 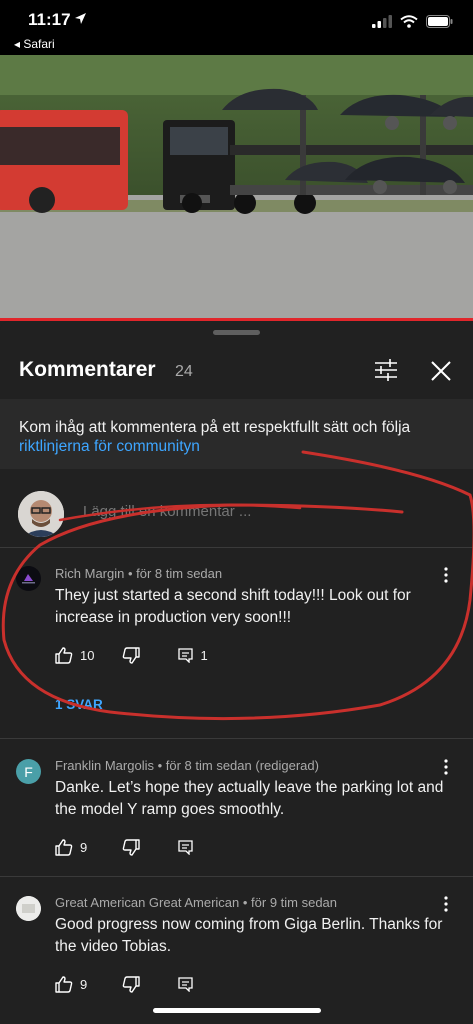 I want to click on reply-button: 1, so click(x=193, y=655).